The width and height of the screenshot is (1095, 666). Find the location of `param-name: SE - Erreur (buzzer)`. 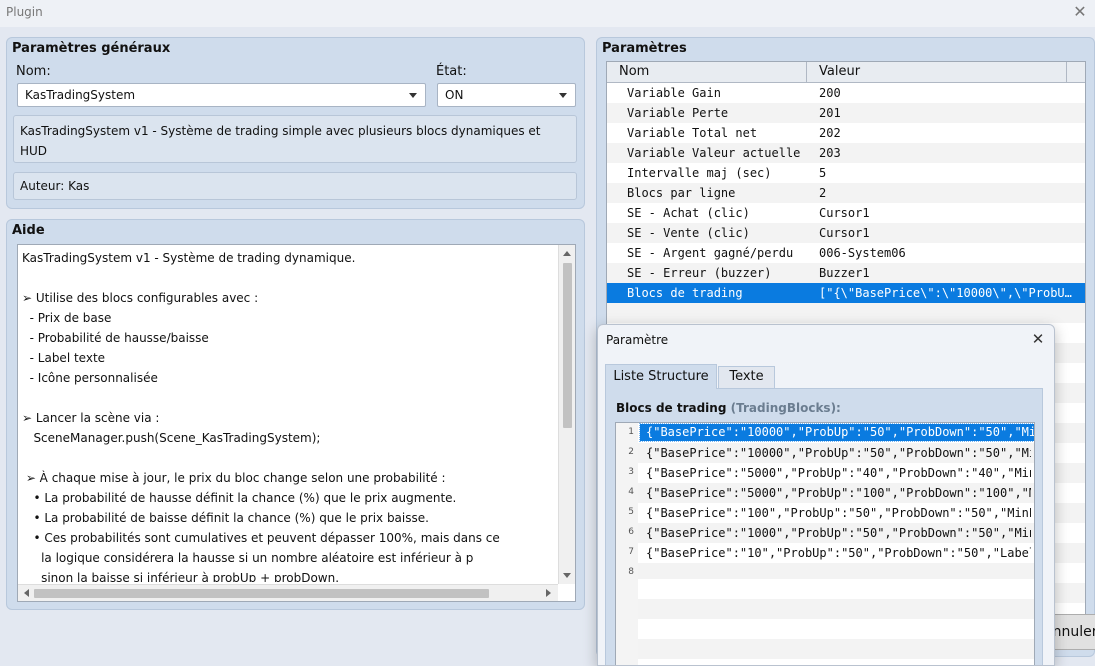

param-name: SE - Erreur (buzzer) is located at coordinates (699, 273).